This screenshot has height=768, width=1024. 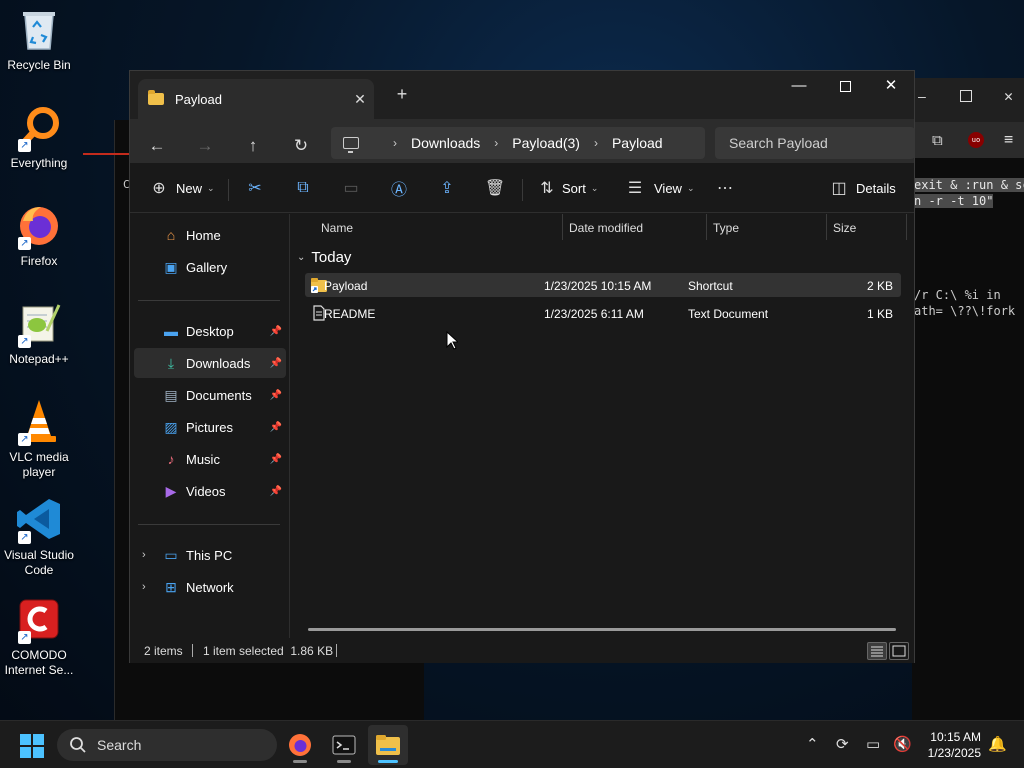 I want to click on sidebar-item-this-pc: › ▭ This PC, so click(x=210, y=555).